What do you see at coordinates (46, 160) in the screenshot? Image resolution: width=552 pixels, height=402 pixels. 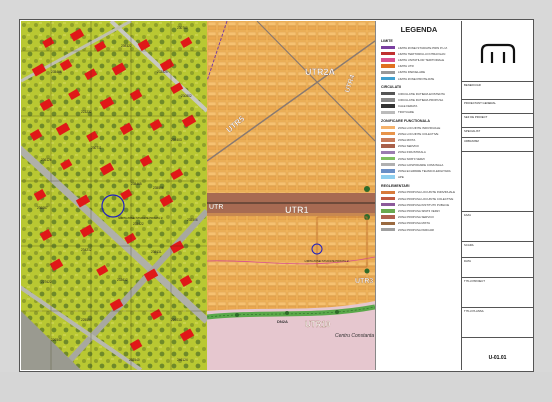 I see `parcel-number: 236126` at bounding box center [46, 160].